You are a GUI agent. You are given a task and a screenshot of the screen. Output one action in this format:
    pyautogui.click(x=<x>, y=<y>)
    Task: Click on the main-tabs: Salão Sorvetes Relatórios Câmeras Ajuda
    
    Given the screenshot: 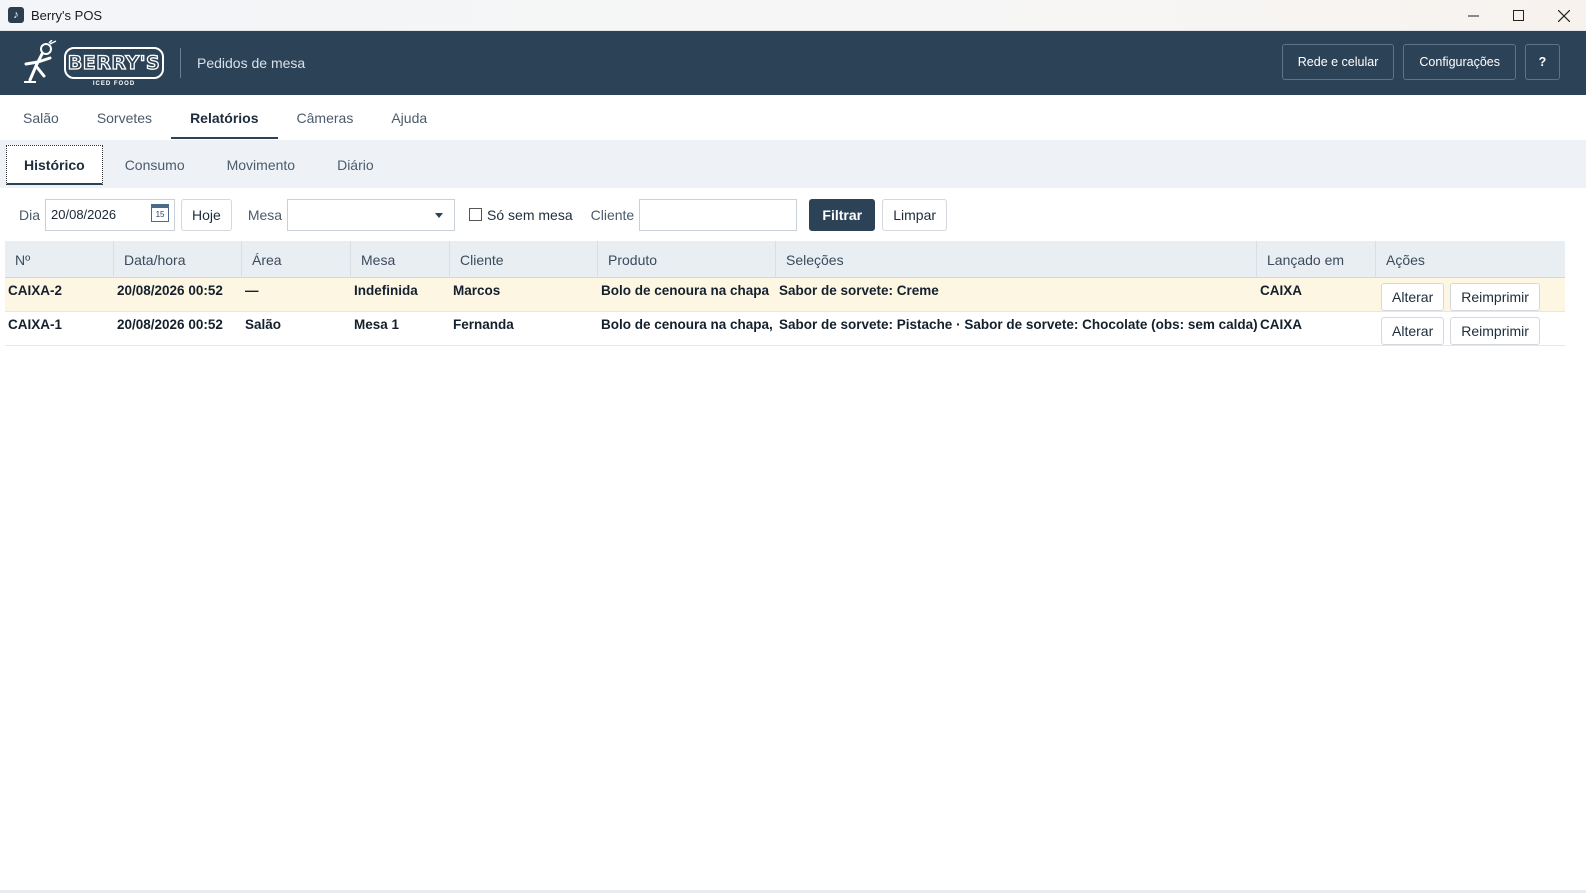 What is the action you would take?
    pyautogui.click(x=793, y=117)
    